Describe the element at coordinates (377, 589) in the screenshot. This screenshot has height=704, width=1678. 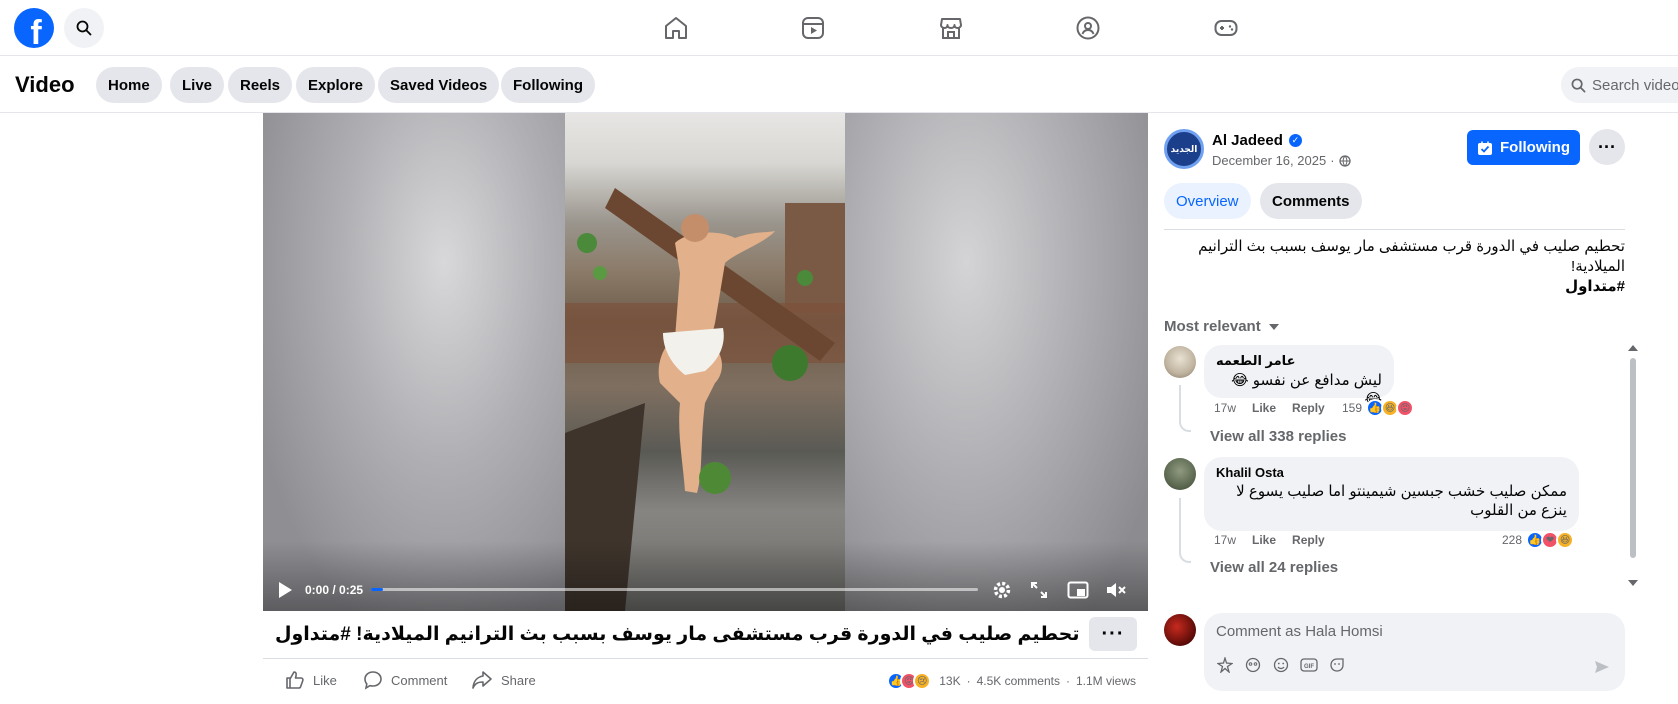
I see `video-progress-fill` at that location.